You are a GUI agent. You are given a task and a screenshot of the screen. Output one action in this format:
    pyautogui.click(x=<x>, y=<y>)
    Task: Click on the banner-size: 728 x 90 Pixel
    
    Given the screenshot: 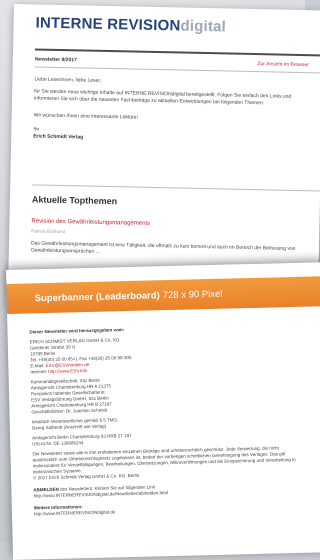 What is the action you would take?
    pyautogui.click(x=192, y=294)
    